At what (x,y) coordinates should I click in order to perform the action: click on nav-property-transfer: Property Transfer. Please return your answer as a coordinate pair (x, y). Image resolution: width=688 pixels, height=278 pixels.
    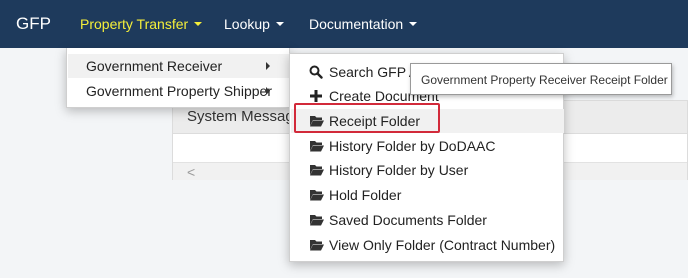
    Looking at the image, I should click on (141, 24).